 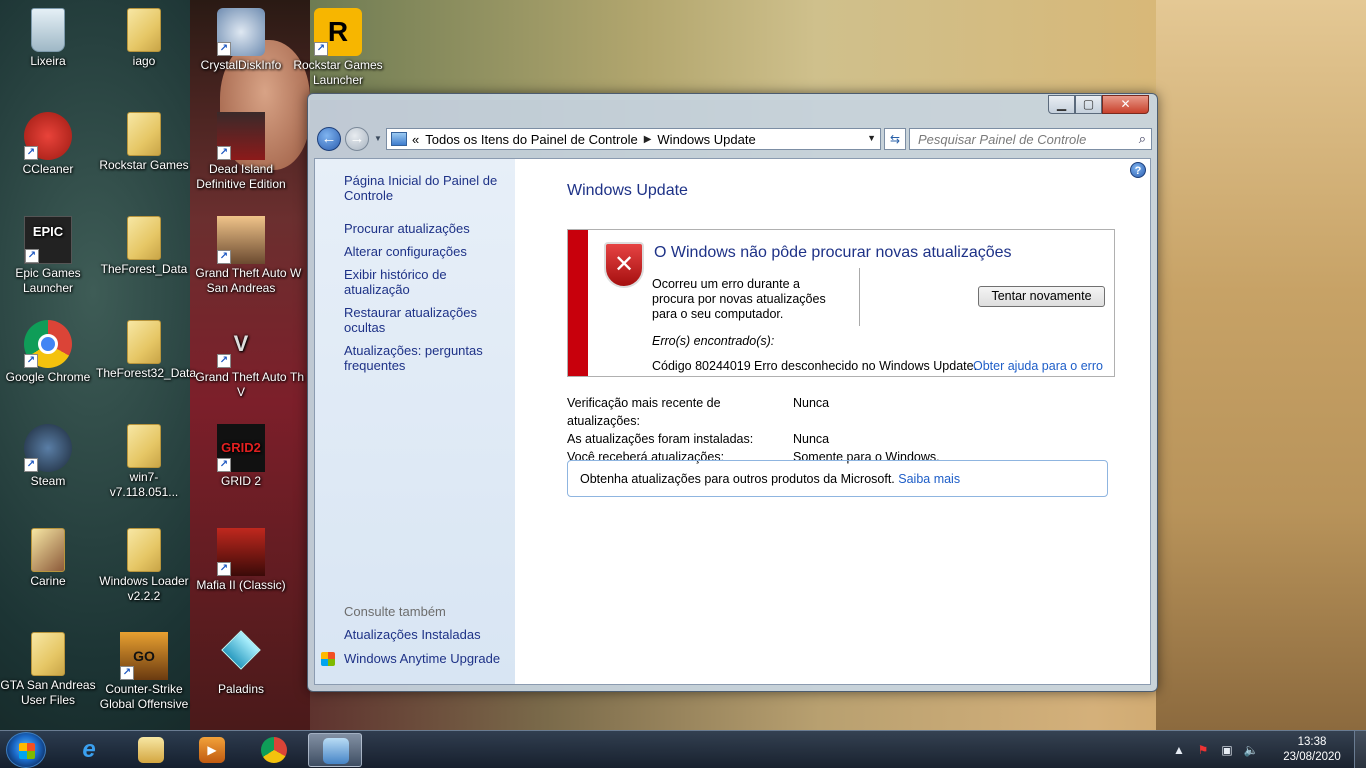 What do you see at coordinates (683, 749) in the screenshot?
I see `taskbar: e ▶ ▲ ⚑ ▣ 🔈 13:38 23/08/2020` at bounding box center [683, 749].